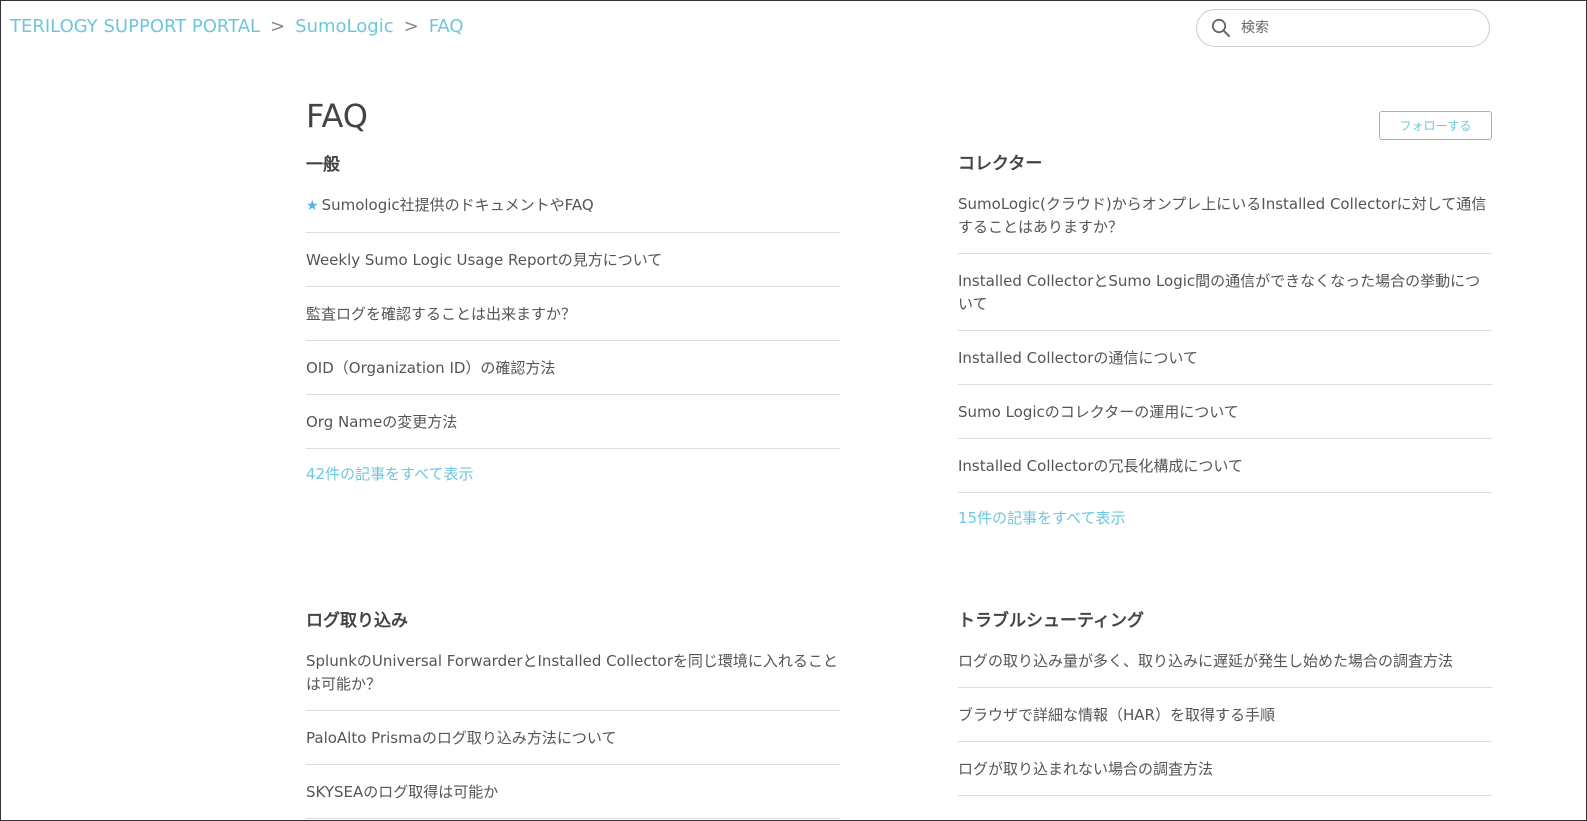  I want to click on article-item: ★ Sumologic社提供のドキュメントやFAQ, so click(573, 204).